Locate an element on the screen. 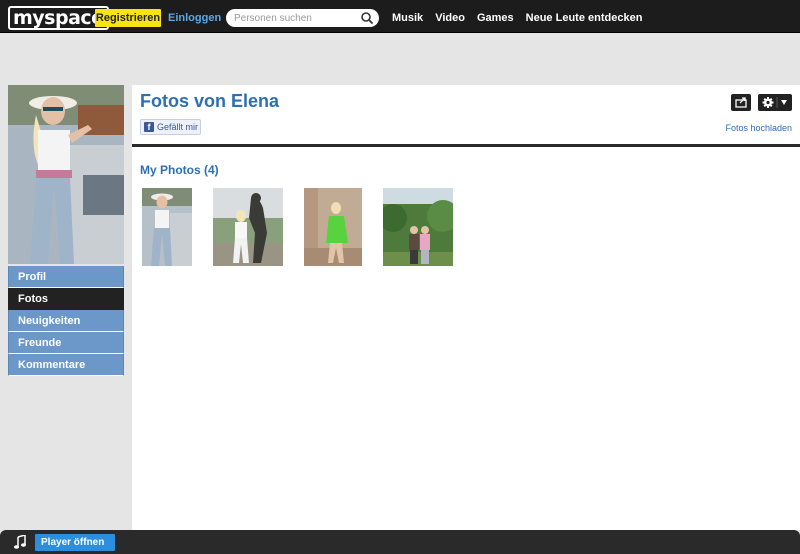  facebook-like-button: f Gefällt mir is located at coordinates (170, 127).